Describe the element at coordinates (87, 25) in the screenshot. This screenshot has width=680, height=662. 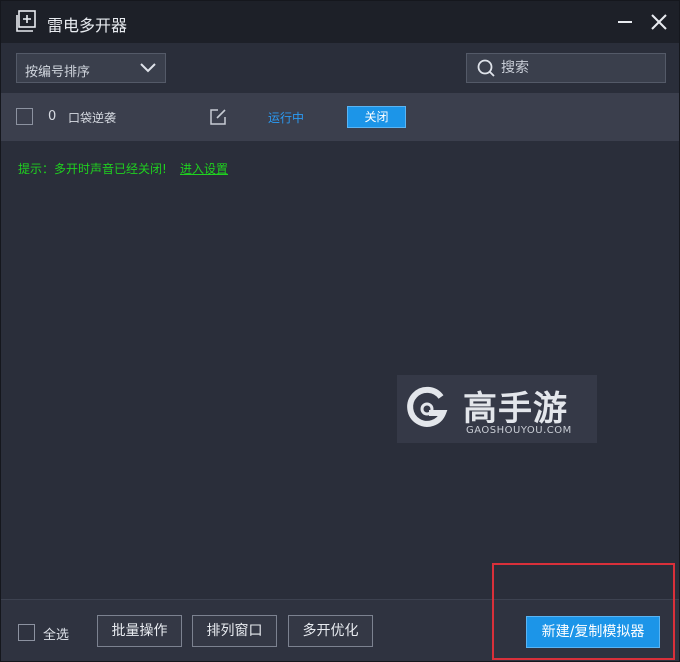
I see `window-title: 雷电多开器` at that location.